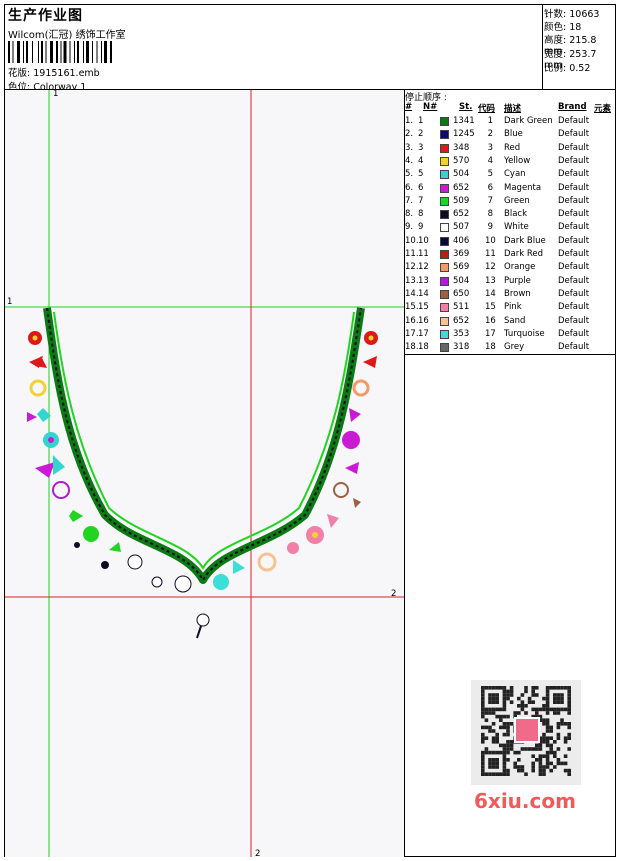 The image size is (620, 861). What do you see at coordinates (423, 347) in the screenshot?
I see `row-needle: 18` at bounding box center [423, 347].